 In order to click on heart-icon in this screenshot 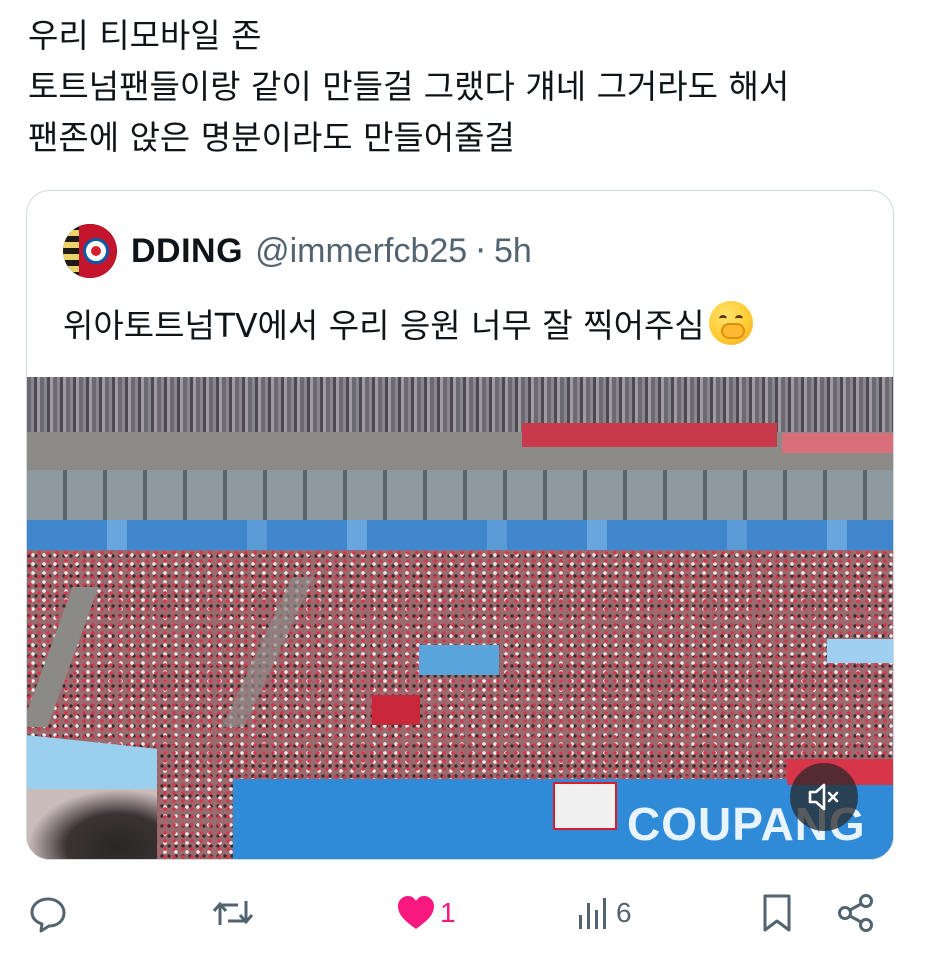, I will do `click(416, 912)`.